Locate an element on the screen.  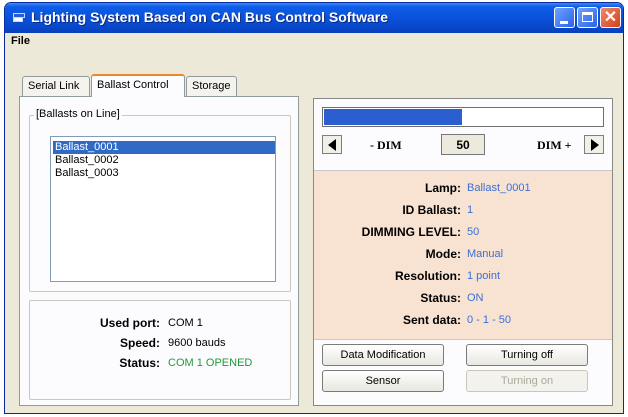
ballasts-group-label: [Ballasts on Line] is located at coordinates (78, 114).